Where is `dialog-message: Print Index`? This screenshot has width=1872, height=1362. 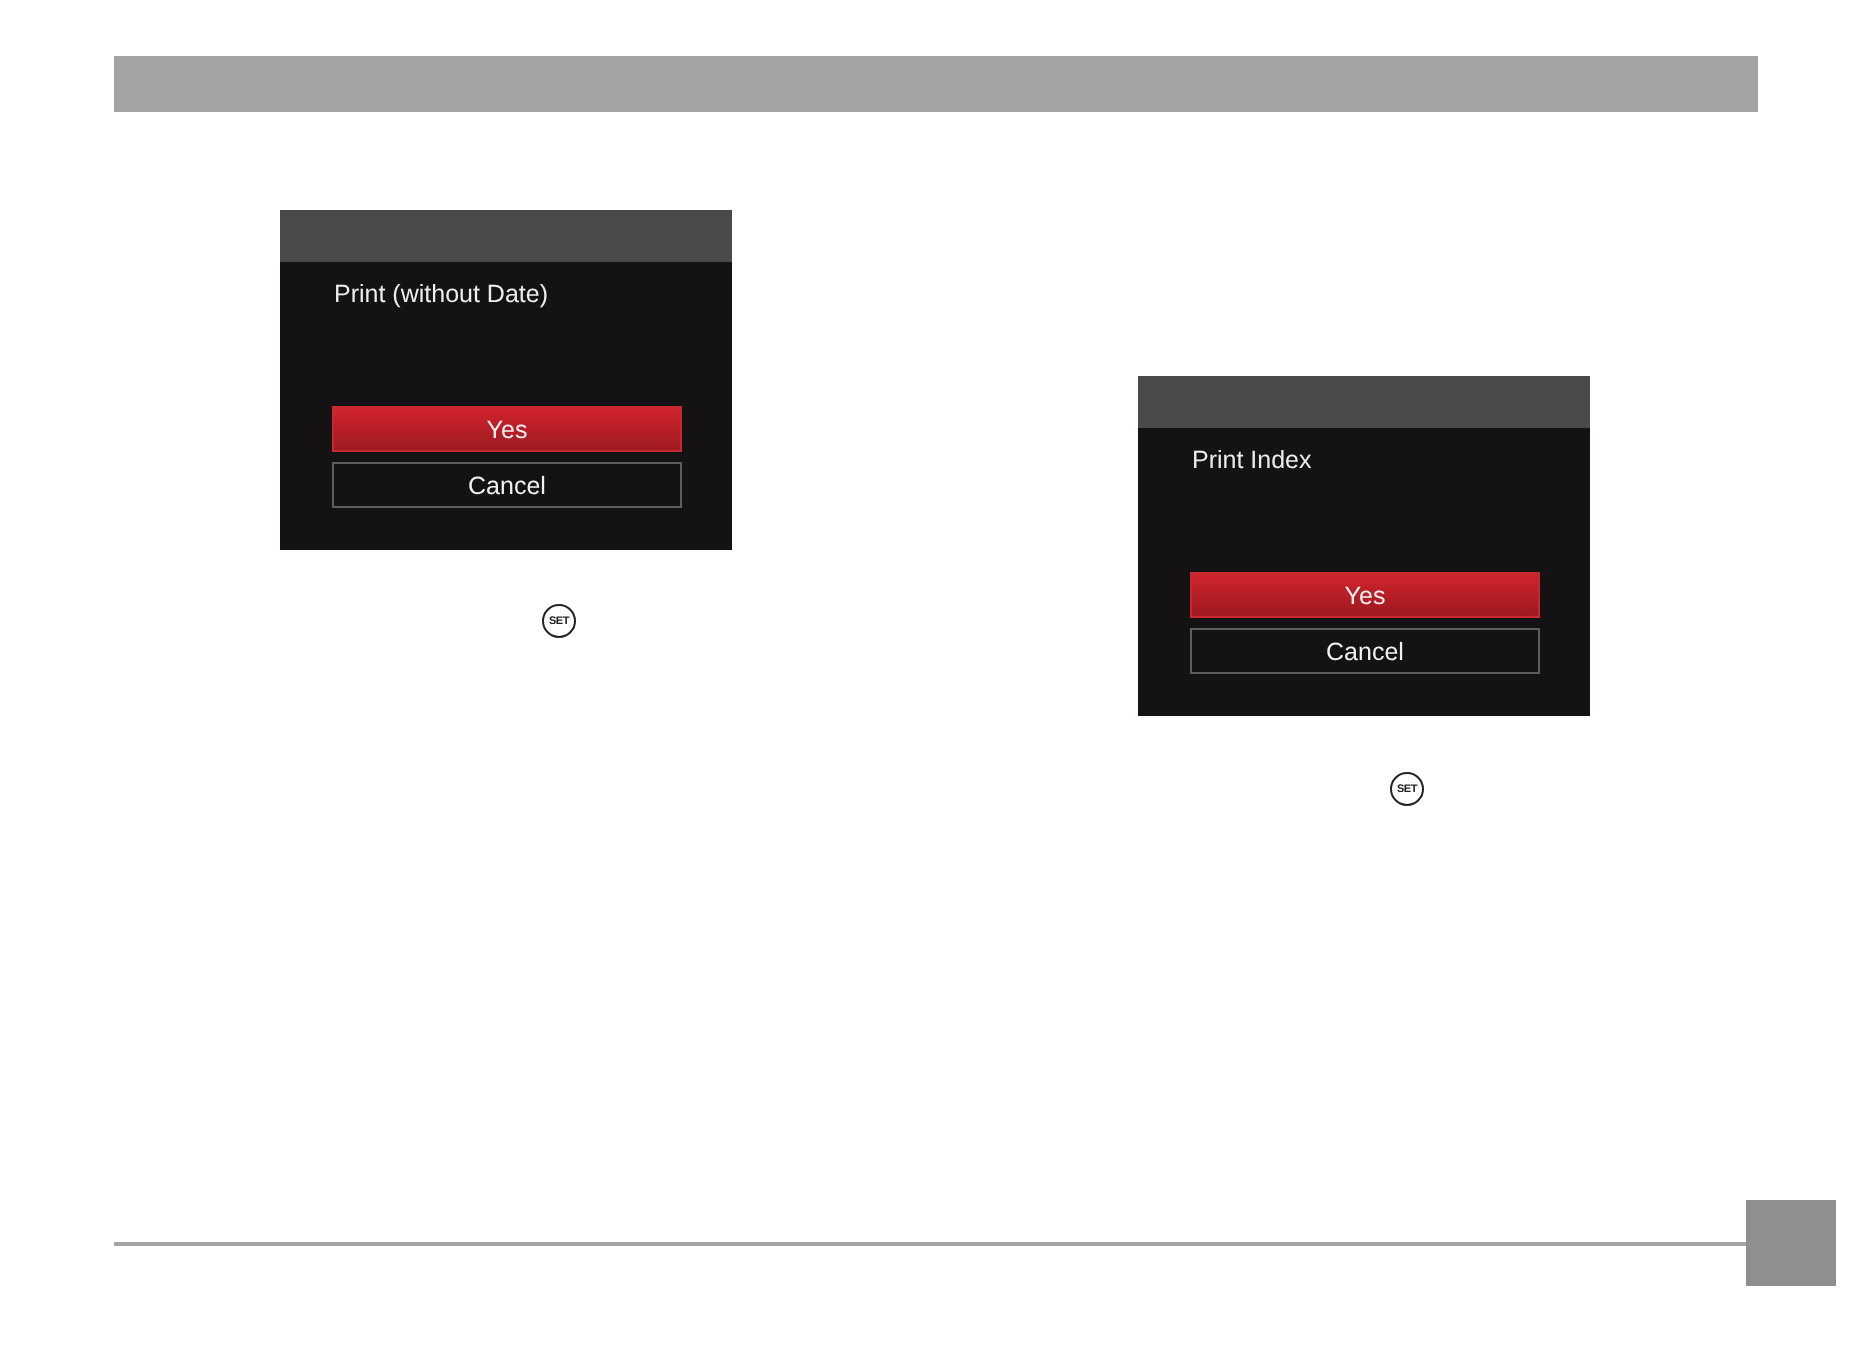 dialog-message: Print Index is located at coordinates (1252, 460).